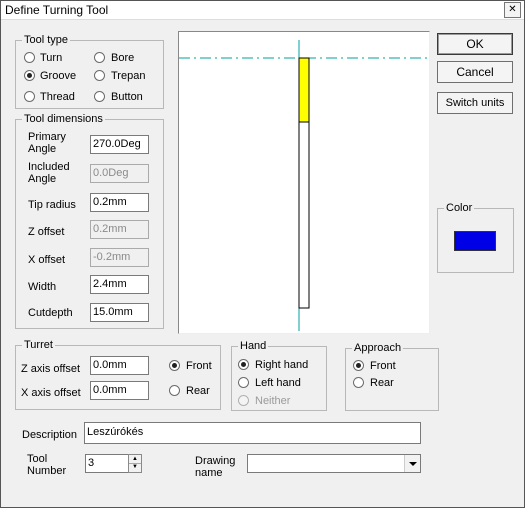  Describe the element at coordinates (57, 10) in the screenshot. I see `window-title: Define Turning Tool` at that location.